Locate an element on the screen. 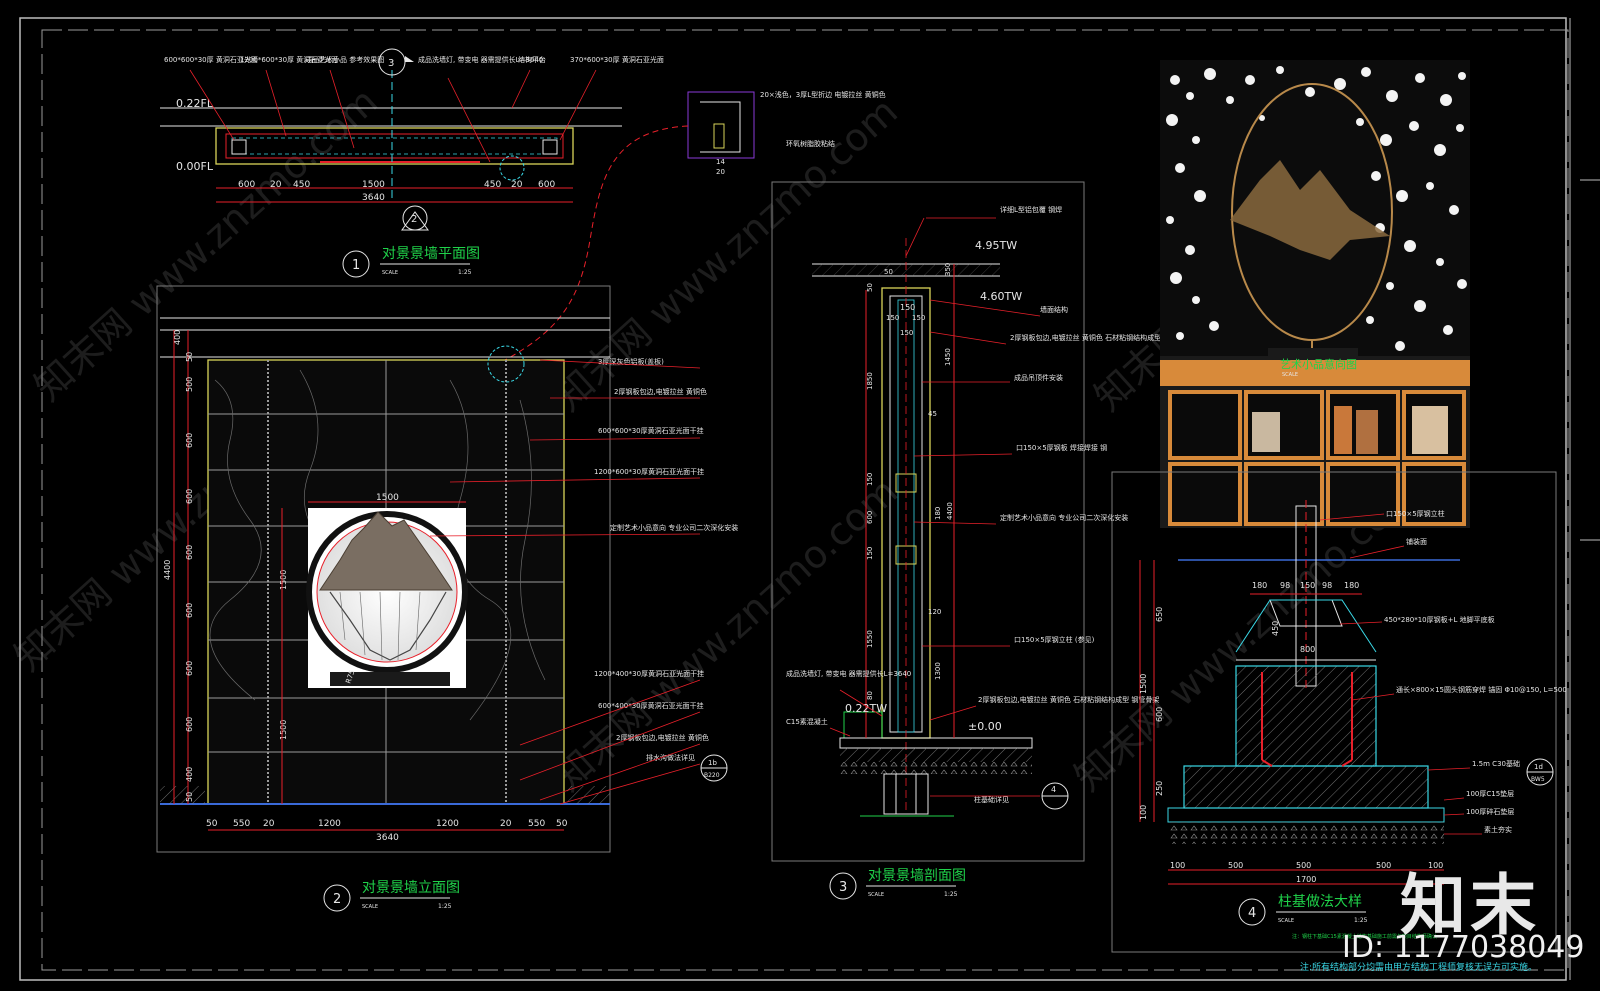 This screenshot has height=991, width=1600. section-vdim: 150 is located at coordinates (870, 553).